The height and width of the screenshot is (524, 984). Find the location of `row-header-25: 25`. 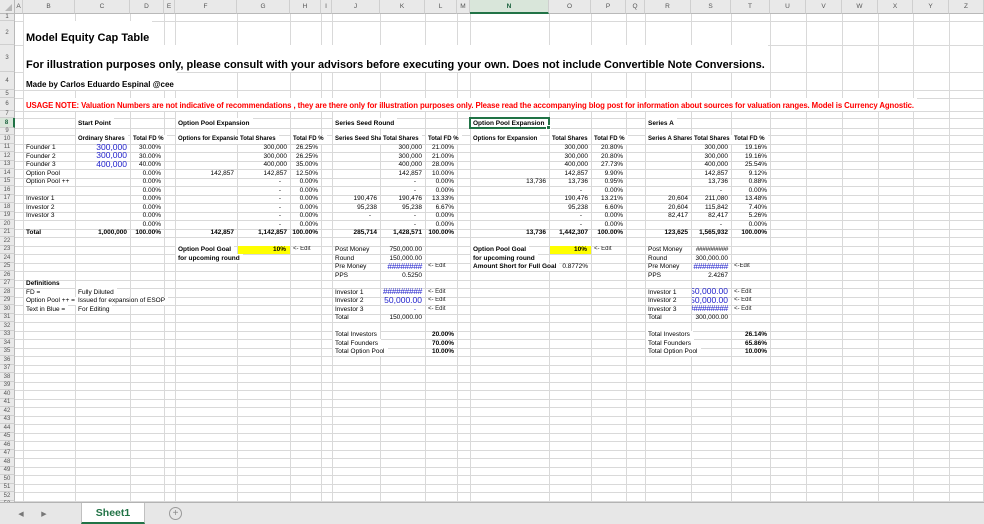

row-header-25: 25 is located at coordinates (7, 266).